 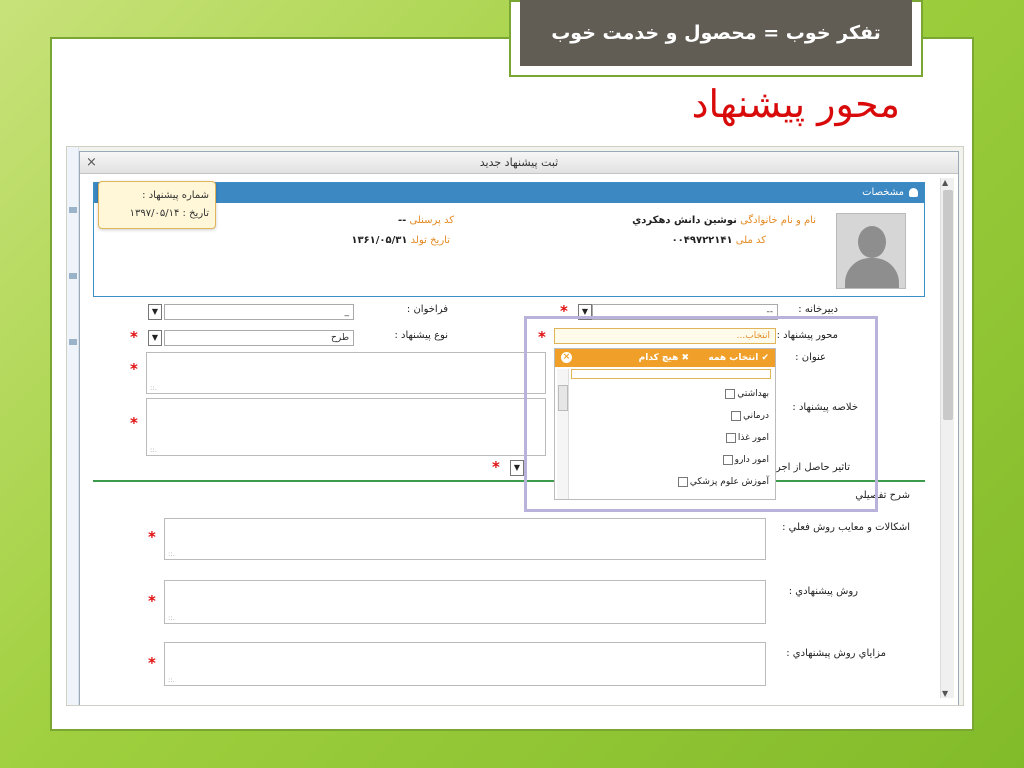 What do you see at coordinates (73, 426) in the screenshot?
I see `background-page-strip` at bounding box center [73, 426].